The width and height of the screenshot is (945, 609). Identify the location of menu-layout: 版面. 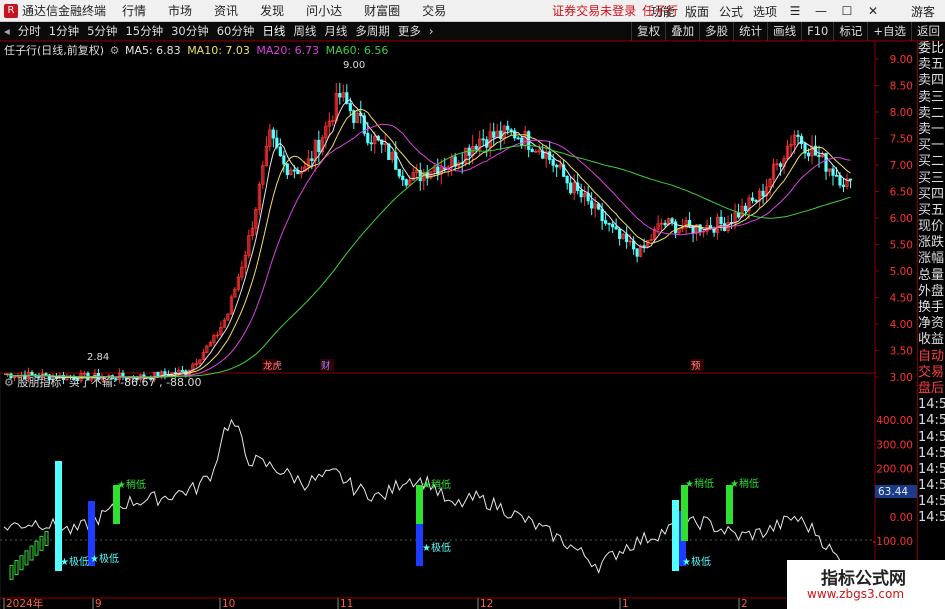
(697, 11).